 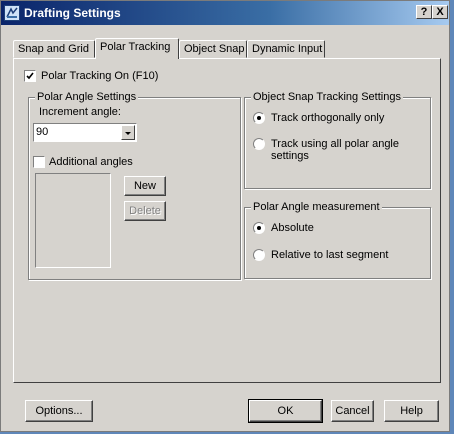 What do you see at coordinates (137, 48) in the screenshot?
I see `tab-polar-tracking: Polar Tracking` at bounding box center [137, 48].